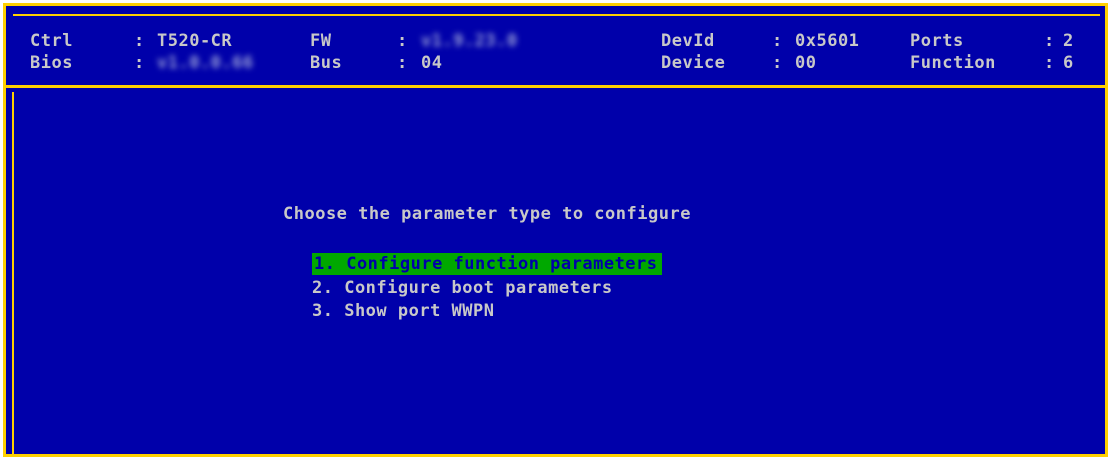 The width and height of the screenshot is (1113, 460). I want to click on fw-label: FW, so click(321, 41).